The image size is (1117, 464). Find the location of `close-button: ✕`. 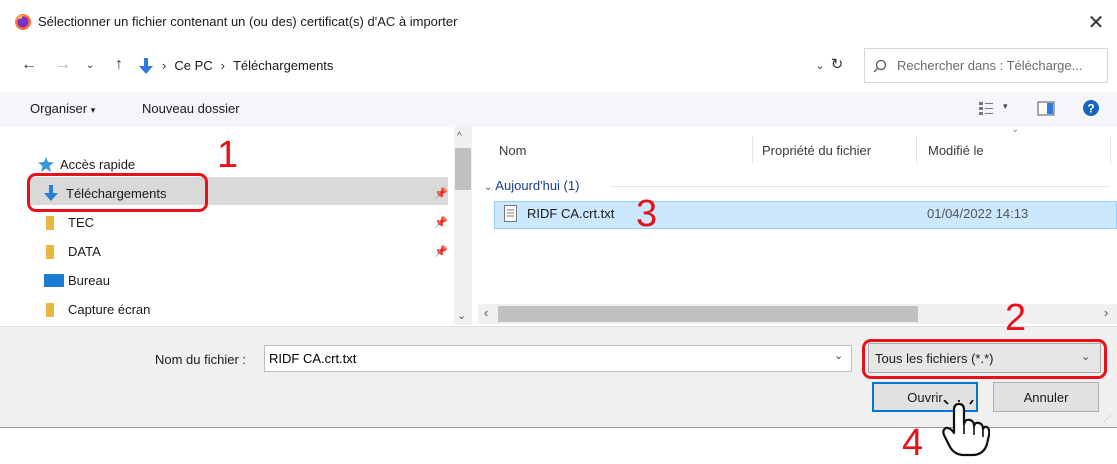

close-button: ✕ is located at coordinates (1096, 22).